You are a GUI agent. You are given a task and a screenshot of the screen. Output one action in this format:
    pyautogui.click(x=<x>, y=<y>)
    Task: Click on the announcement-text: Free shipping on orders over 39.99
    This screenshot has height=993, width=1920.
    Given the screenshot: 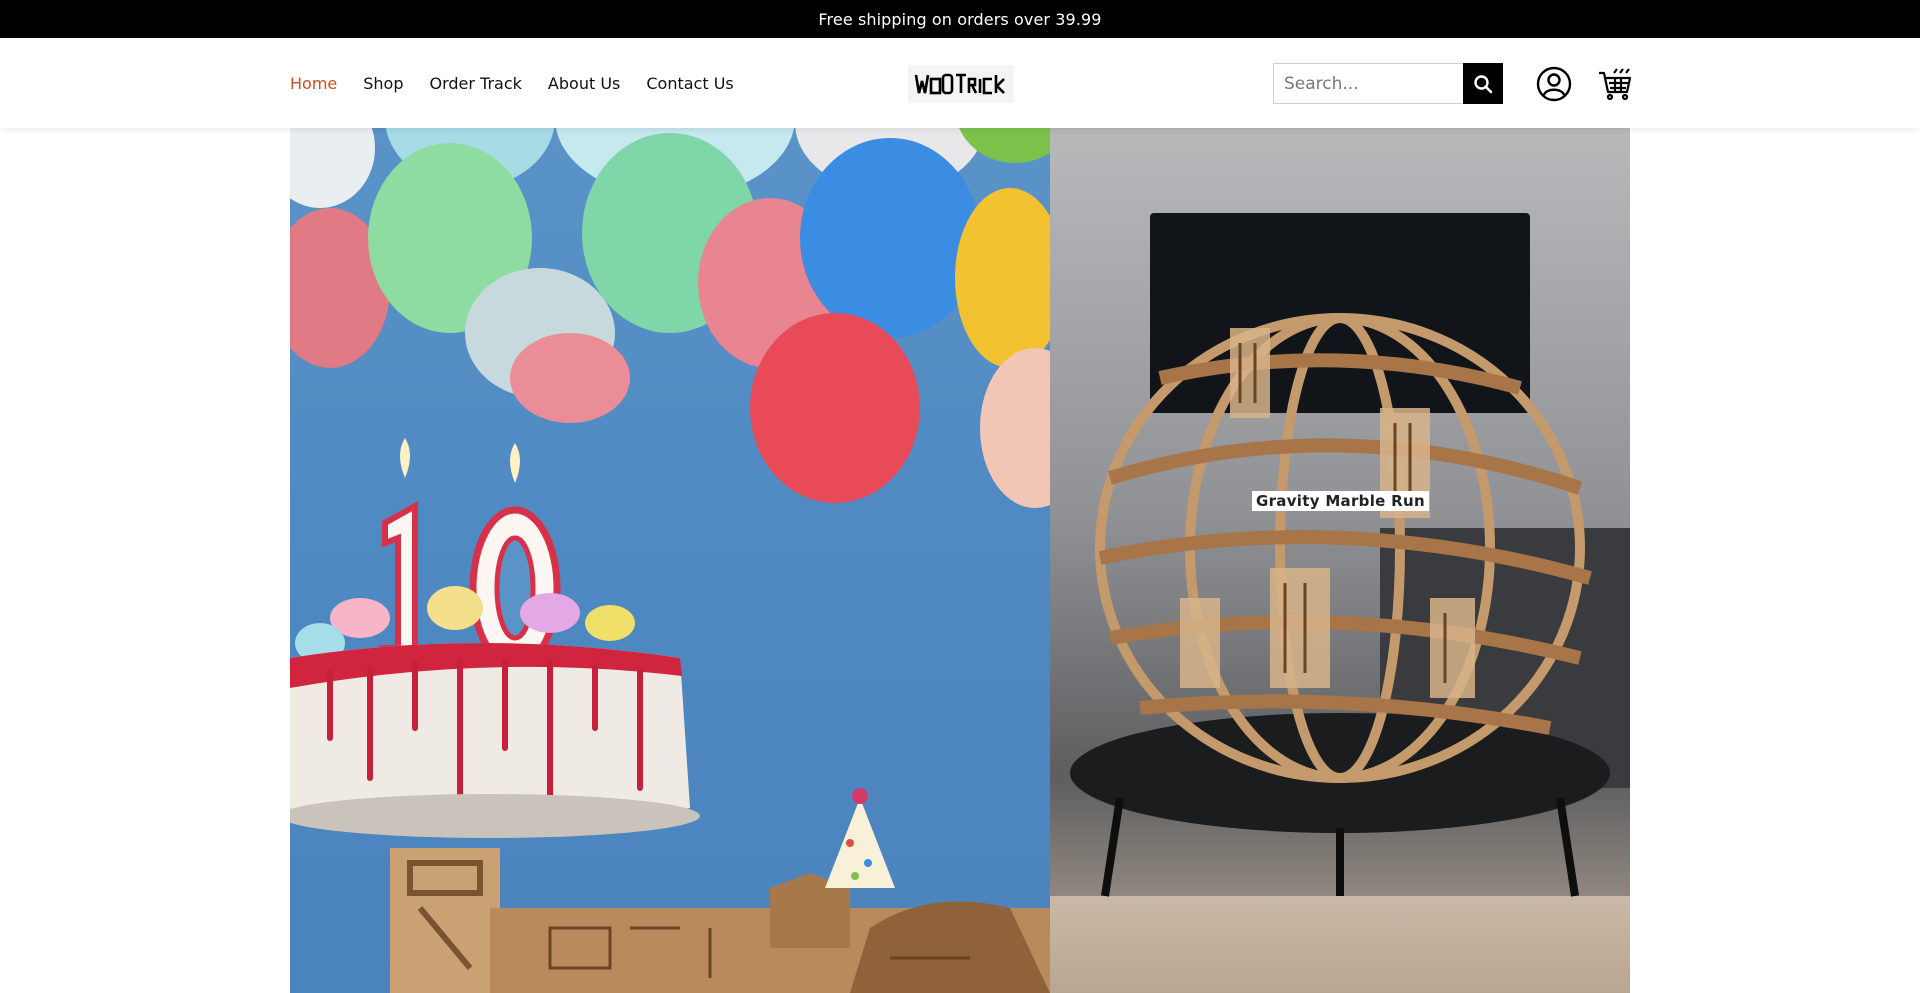 What is the action you would take?
    pyautogui.click(x=960, y=19)
    